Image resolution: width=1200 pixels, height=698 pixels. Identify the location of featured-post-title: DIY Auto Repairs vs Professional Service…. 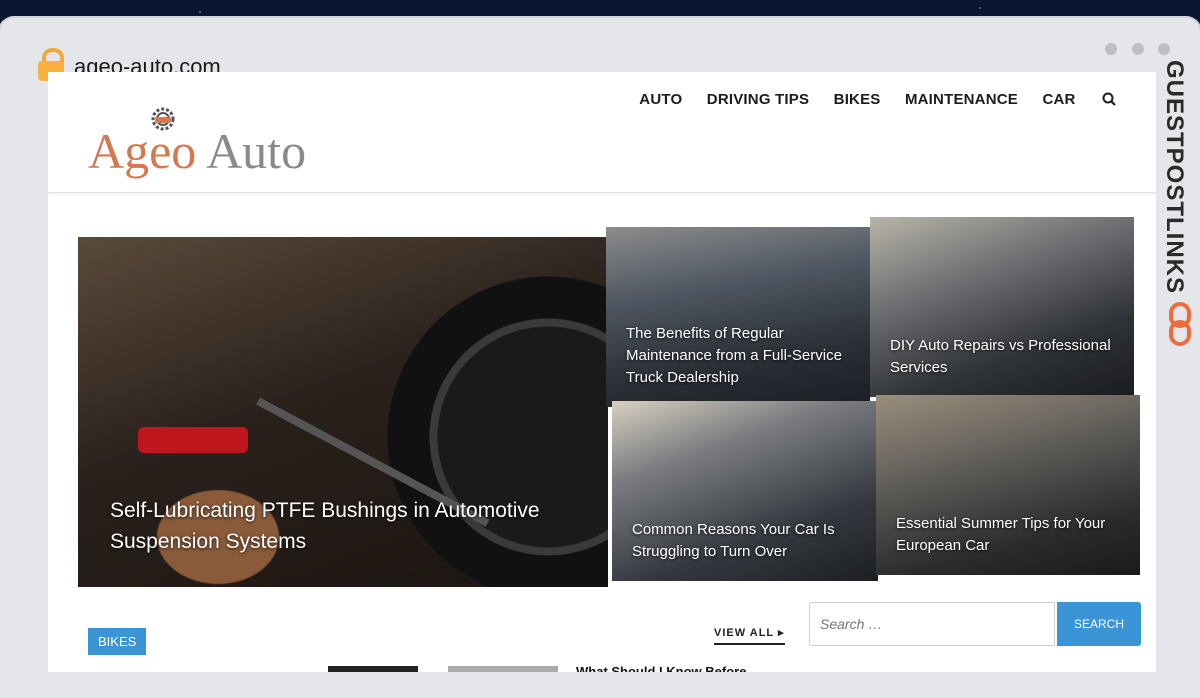
(1002, 357).